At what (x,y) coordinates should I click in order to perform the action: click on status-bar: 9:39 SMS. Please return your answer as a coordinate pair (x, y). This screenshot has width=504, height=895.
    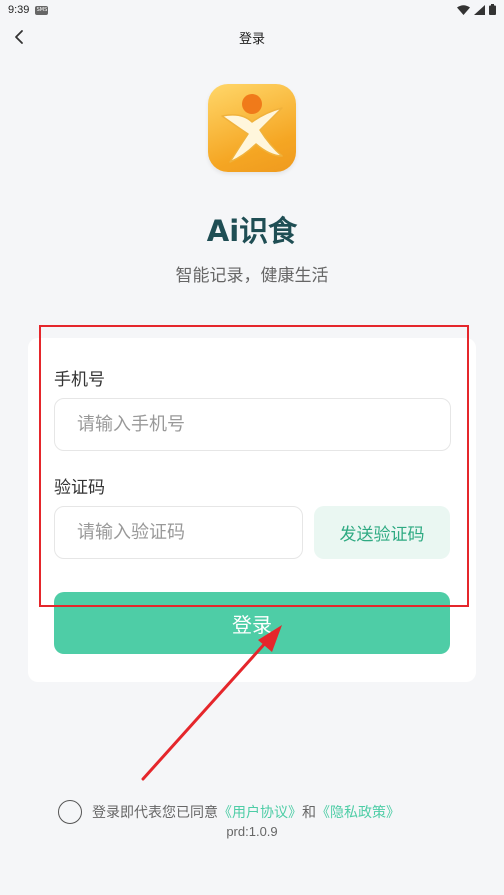
    Looking at the image, I should click on (252, 10).